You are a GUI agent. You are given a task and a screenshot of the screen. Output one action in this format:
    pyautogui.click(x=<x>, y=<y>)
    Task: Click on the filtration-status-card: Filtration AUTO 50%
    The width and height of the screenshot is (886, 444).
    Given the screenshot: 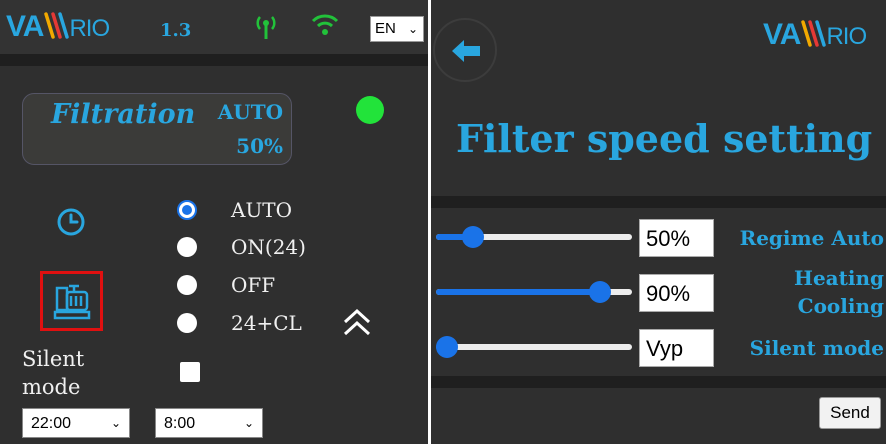 What is the action you would take?
    pyautogui.click(x=157, y=129)
    